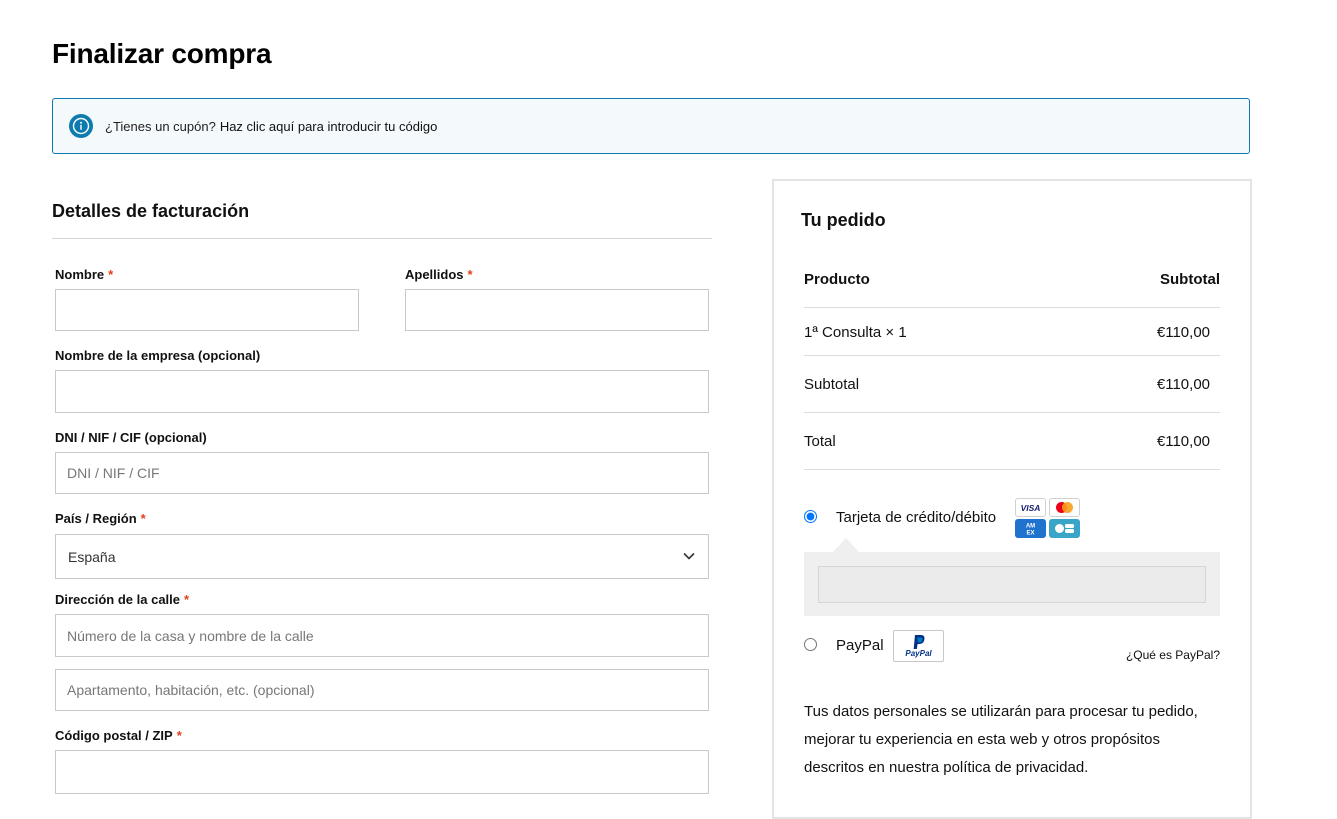  Describe the element at coordinates (1012, 584) in the screenshot. I see `card-number-field` at that location.